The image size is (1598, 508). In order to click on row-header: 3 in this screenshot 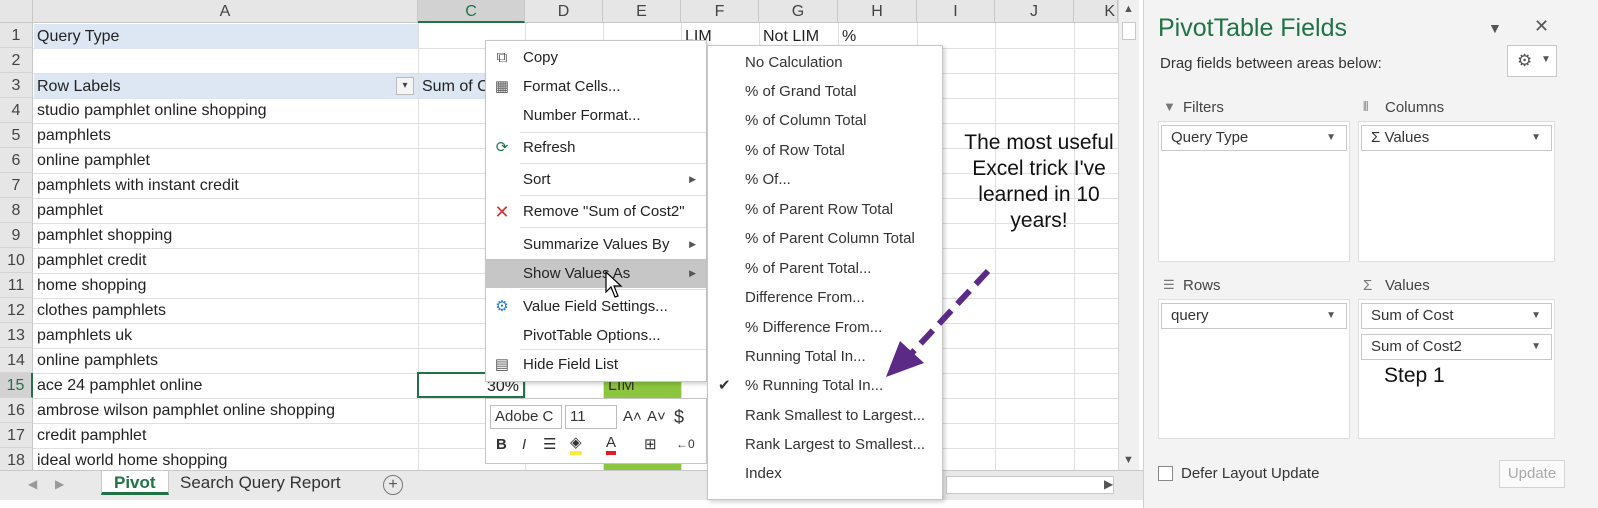, I will do `click(16, 85)`.